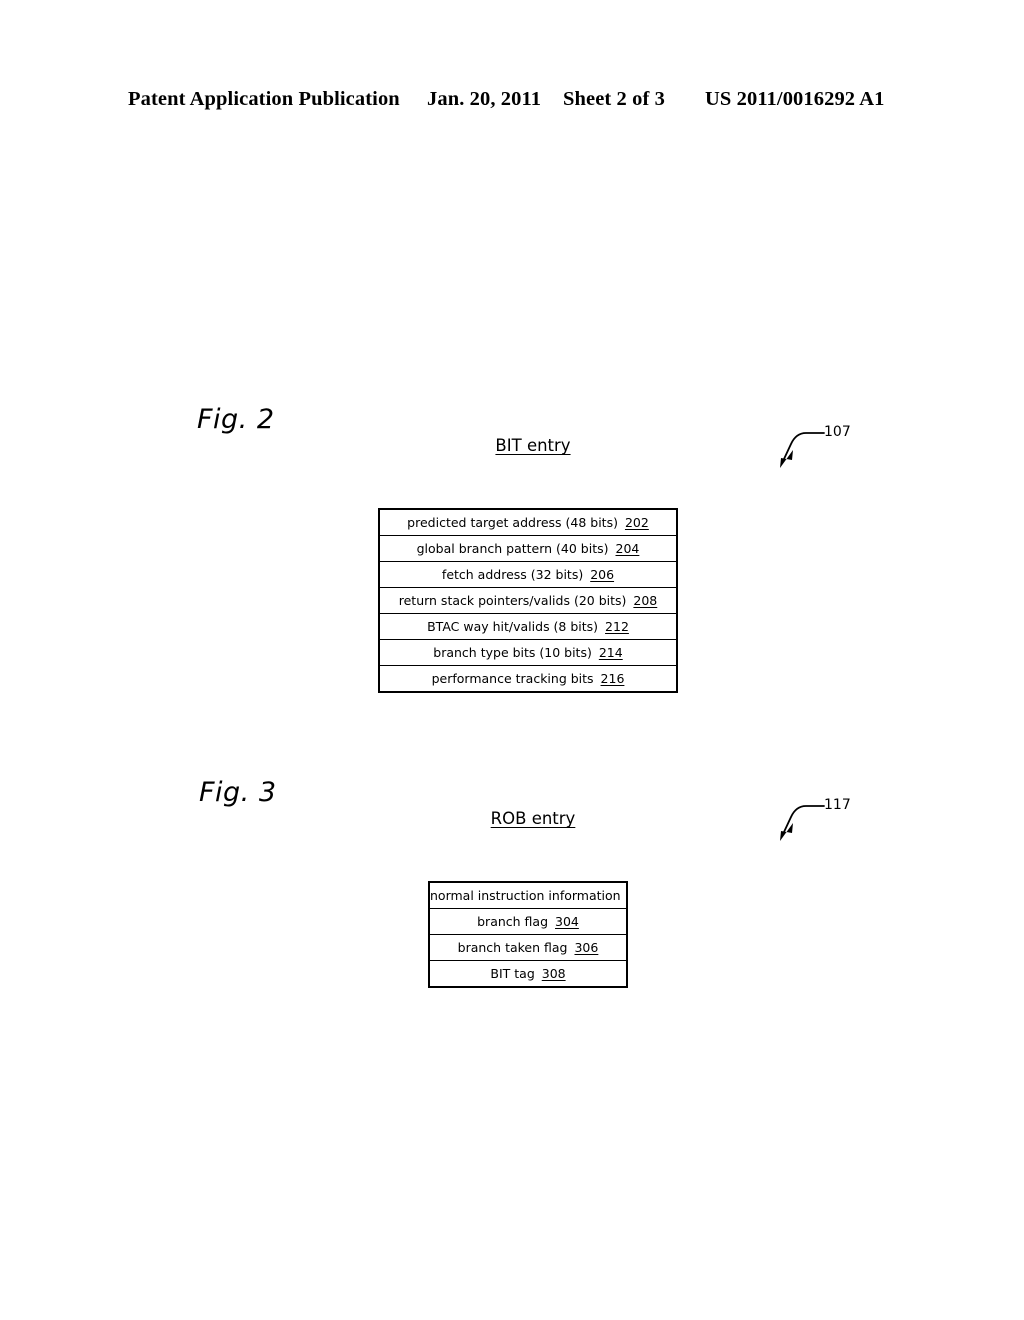 This screenshot has width=1024, height=1320. What do you see at coordinates (645, 600) in the screenshot?
I see `entry-field-reference-numeral: 208` at bounding box center [645, 600].